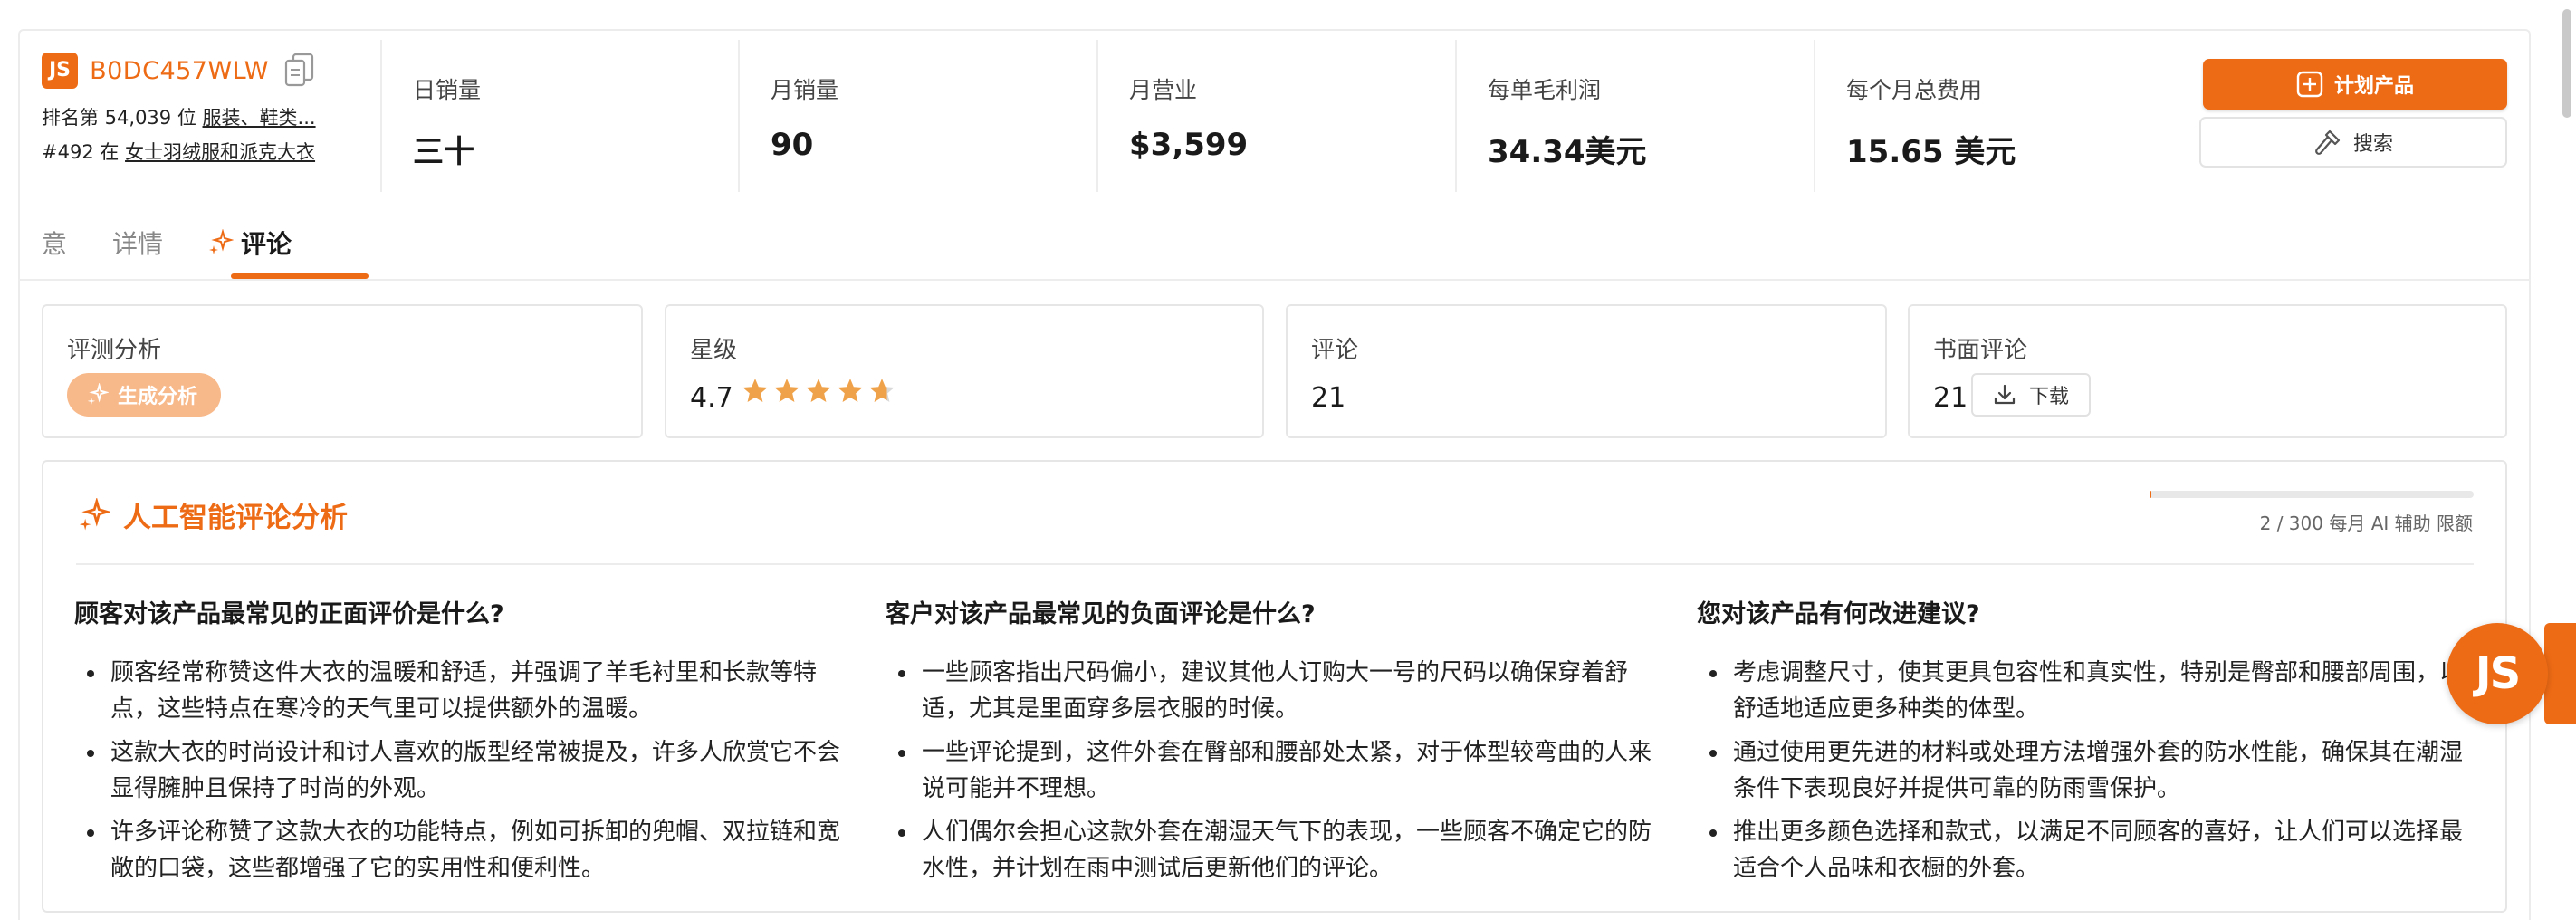  What do you see at coordinates (2497, 673) in the screenshot?
I see `floating-js-button: JS` at bounding box center [2497, 673].